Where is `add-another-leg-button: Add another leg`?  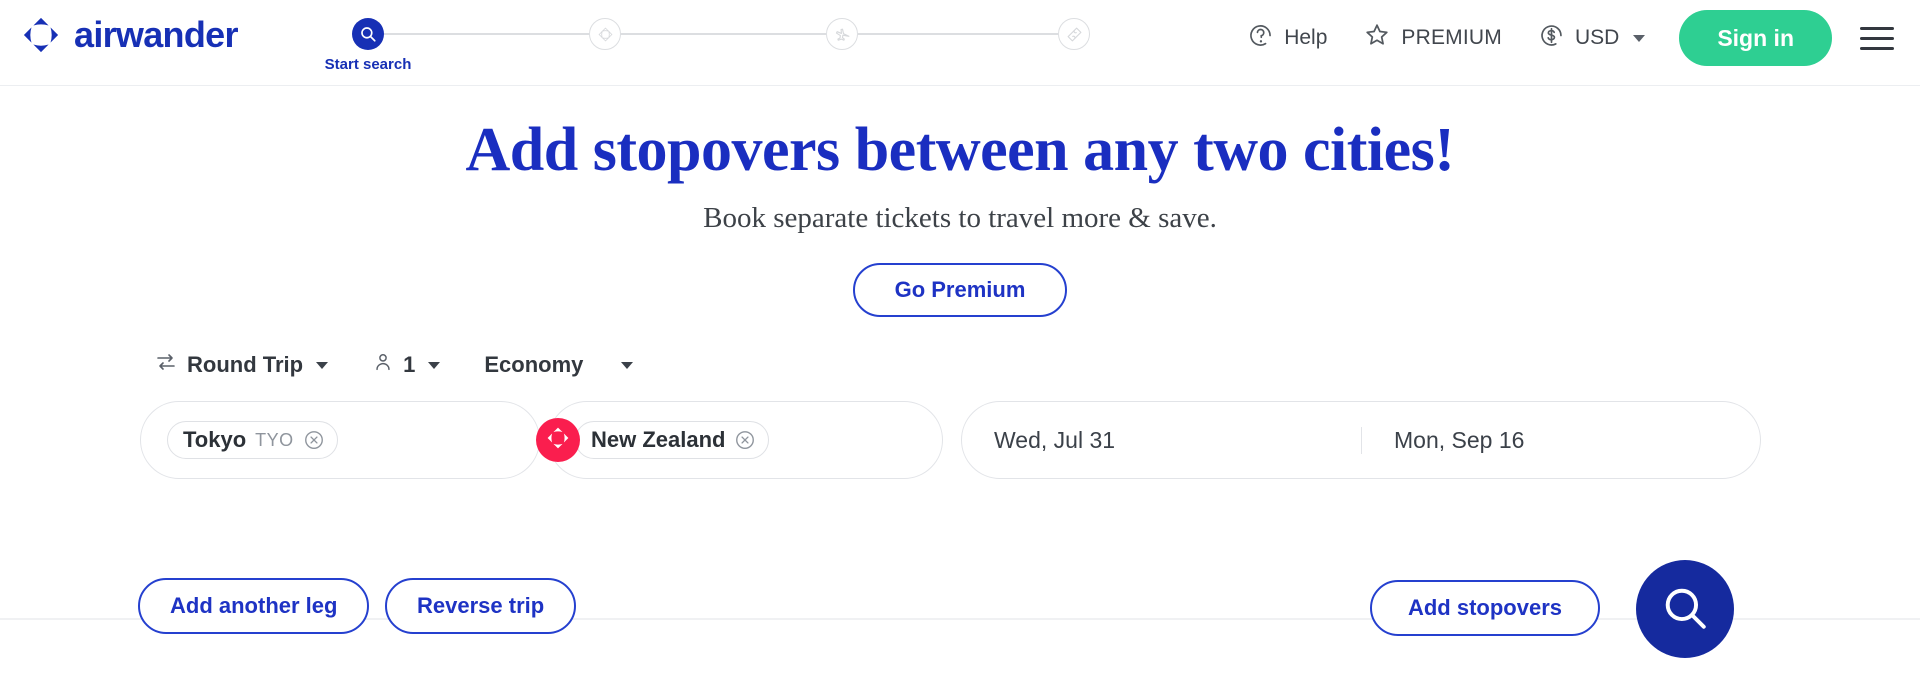 add-another-leg-button: Add another leg is located at coordinates (254, 606).